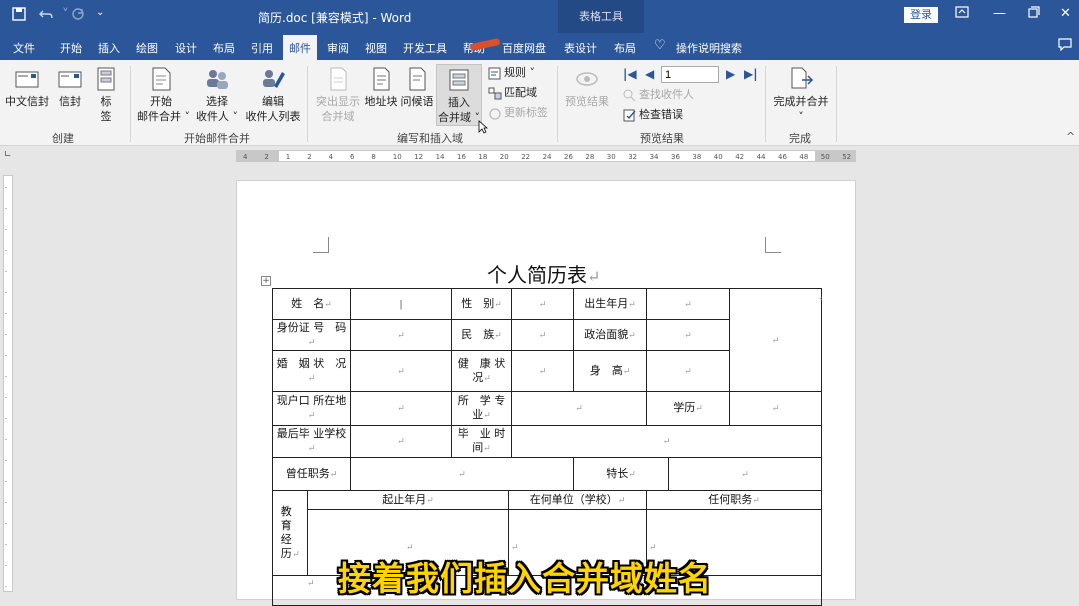 Image resolution: width=1079 pixels, height=606 pixels. Describe the element at coordinates (24, 48) in the screenshot. I see `tab-file: 文件` at that location.